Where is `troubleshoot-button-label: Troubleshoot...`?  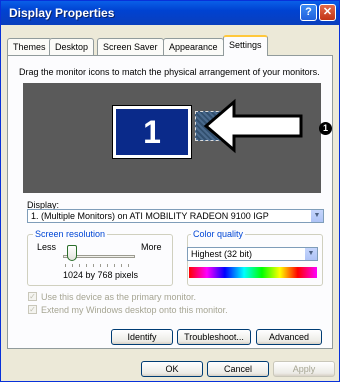
troubleshoot-button-label: Troubleshoot... is located at coordinates (214, 337).